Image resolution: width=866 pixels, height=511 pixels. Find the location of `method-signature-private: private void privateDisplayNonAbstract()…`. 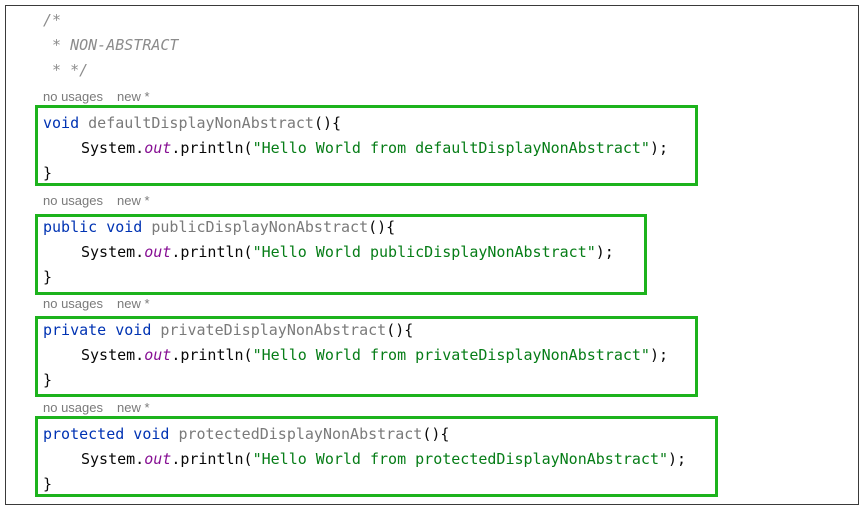

method-signature-private: private void privateDisplayNonAbstract()… is located at coordinates (228, 330).